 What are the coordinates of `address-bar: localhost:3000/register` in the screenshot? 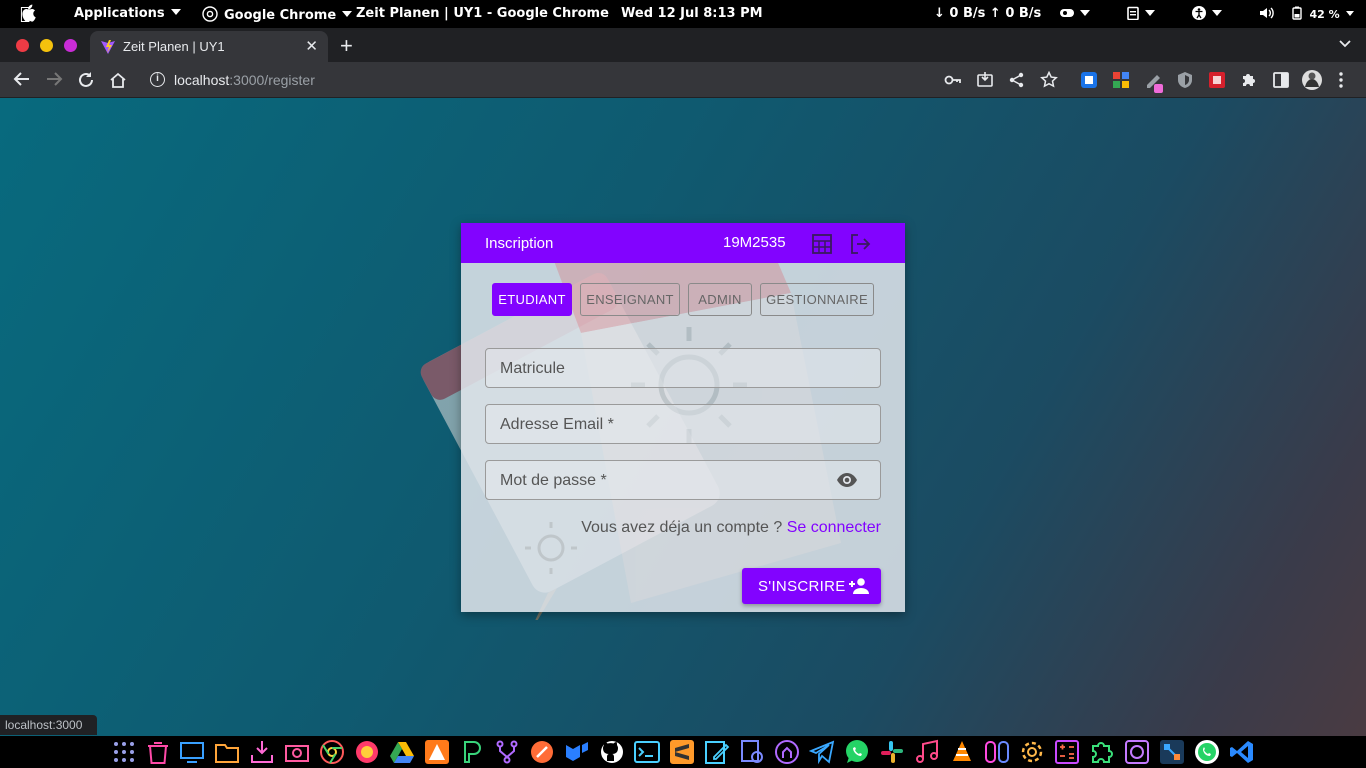 It's located at (244, 80).